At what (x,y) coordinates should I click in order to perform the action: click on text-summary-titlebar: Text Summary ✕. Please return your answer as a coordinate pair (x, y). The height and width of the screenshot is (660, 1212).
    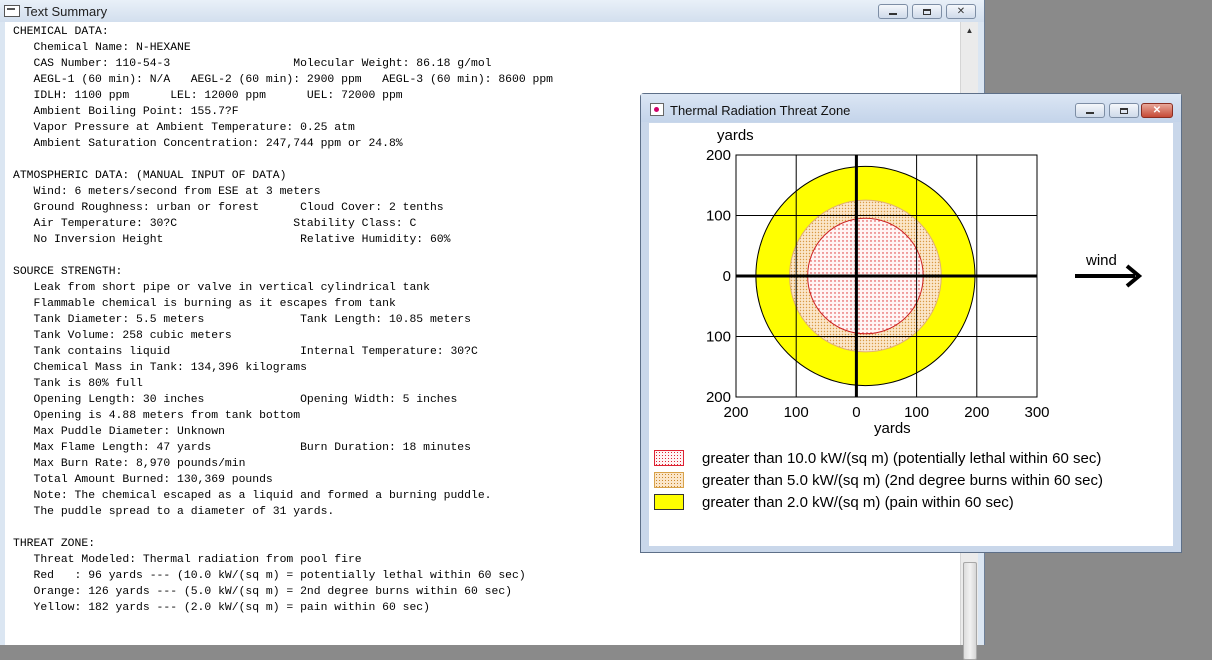
    Looking at the image, I should click on (492, 11).